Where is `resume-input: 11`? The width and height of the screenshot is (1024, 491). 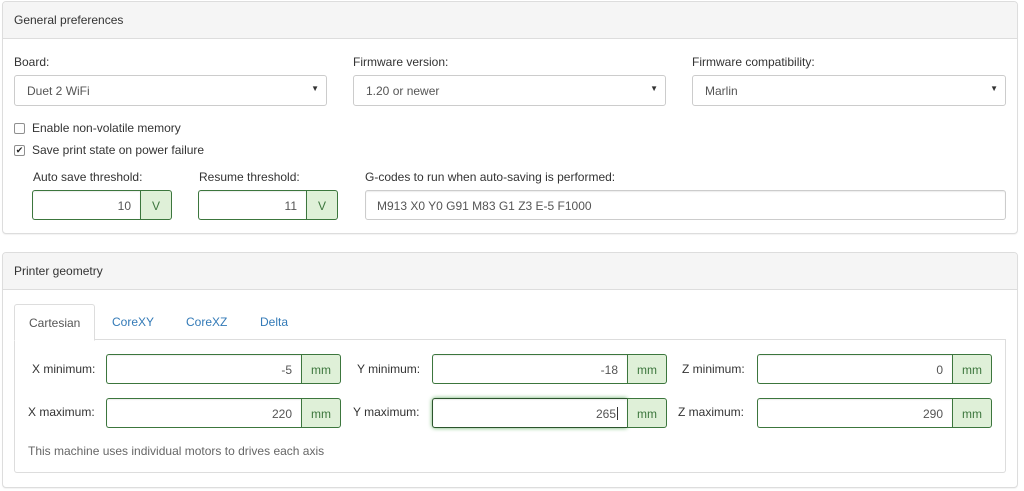
resume-input: 11 is located at coordinates (252, 205).